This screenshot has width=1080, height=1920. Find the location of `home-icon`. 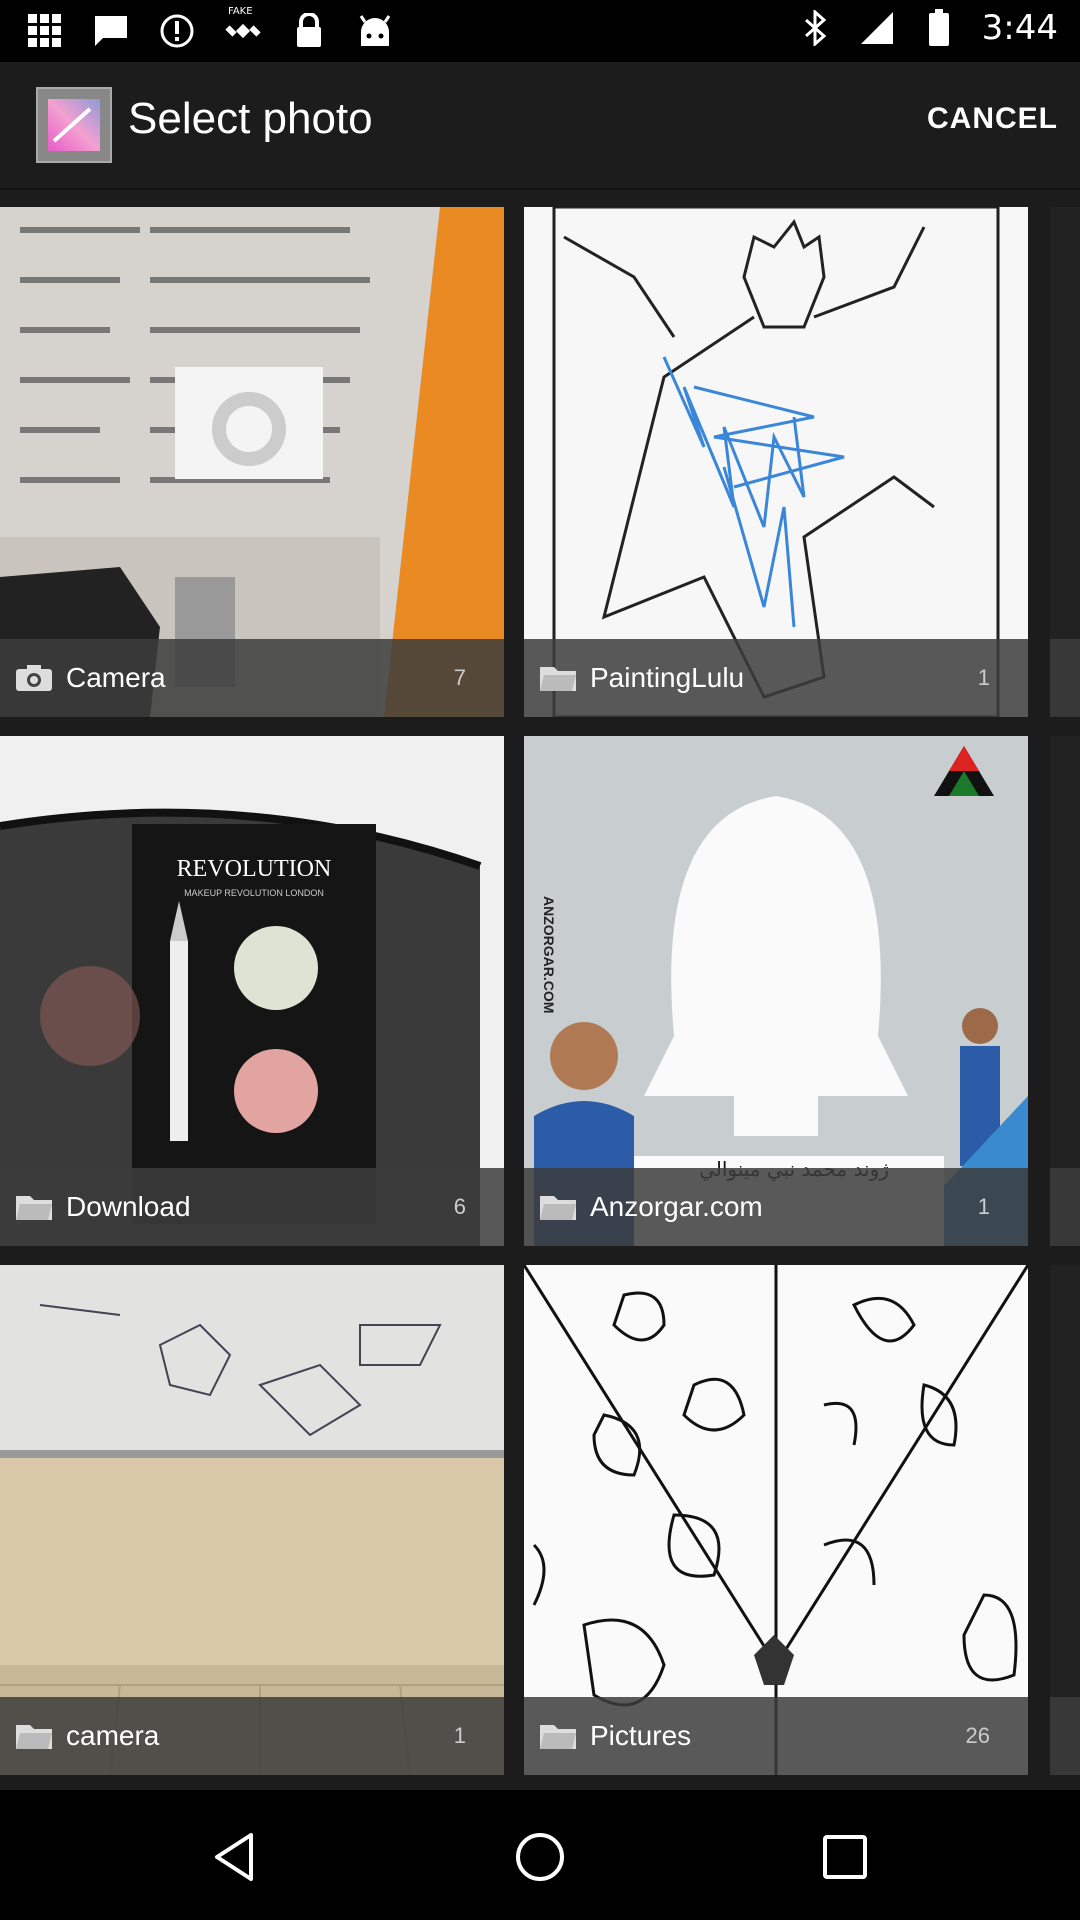

home-icon is located at coordinates (540, 1857).